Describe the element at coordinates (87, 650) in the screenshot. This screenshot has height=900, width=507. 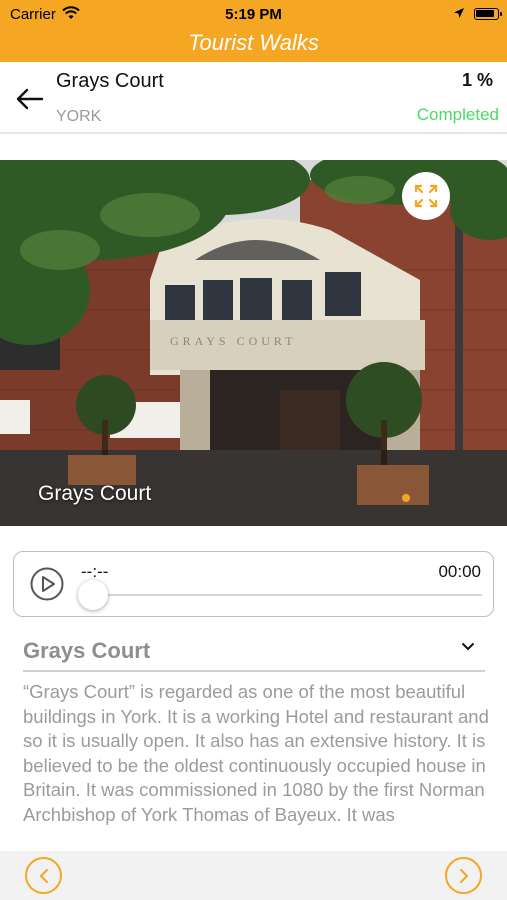
I see `stop-title: Grays Court` at that location.